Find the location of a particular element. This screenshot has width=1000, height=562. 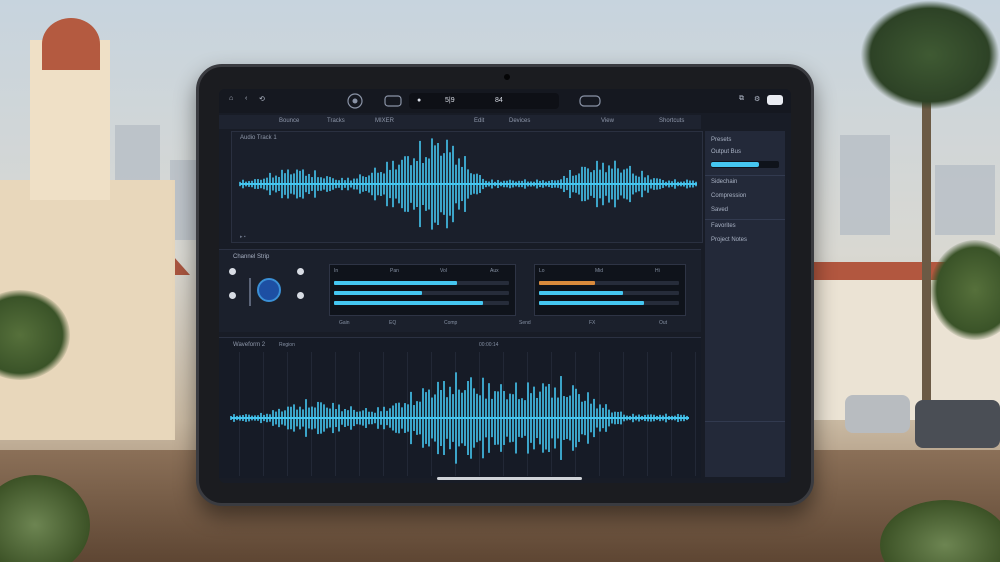

palm-trunk is located at coordinates (926, 245).